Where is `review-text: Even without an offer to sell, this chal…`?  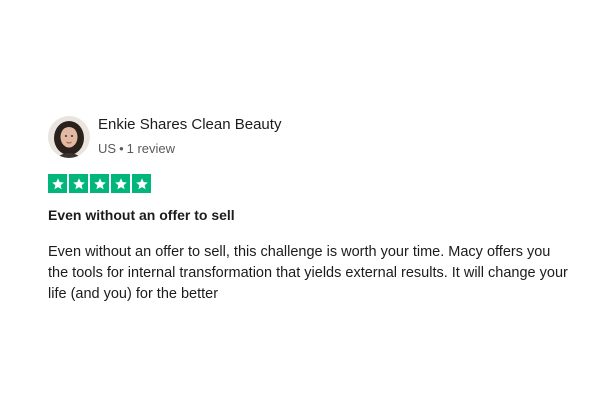 review-text: Even without an offer to sell, this chal… is located at coordinates (308, 273).